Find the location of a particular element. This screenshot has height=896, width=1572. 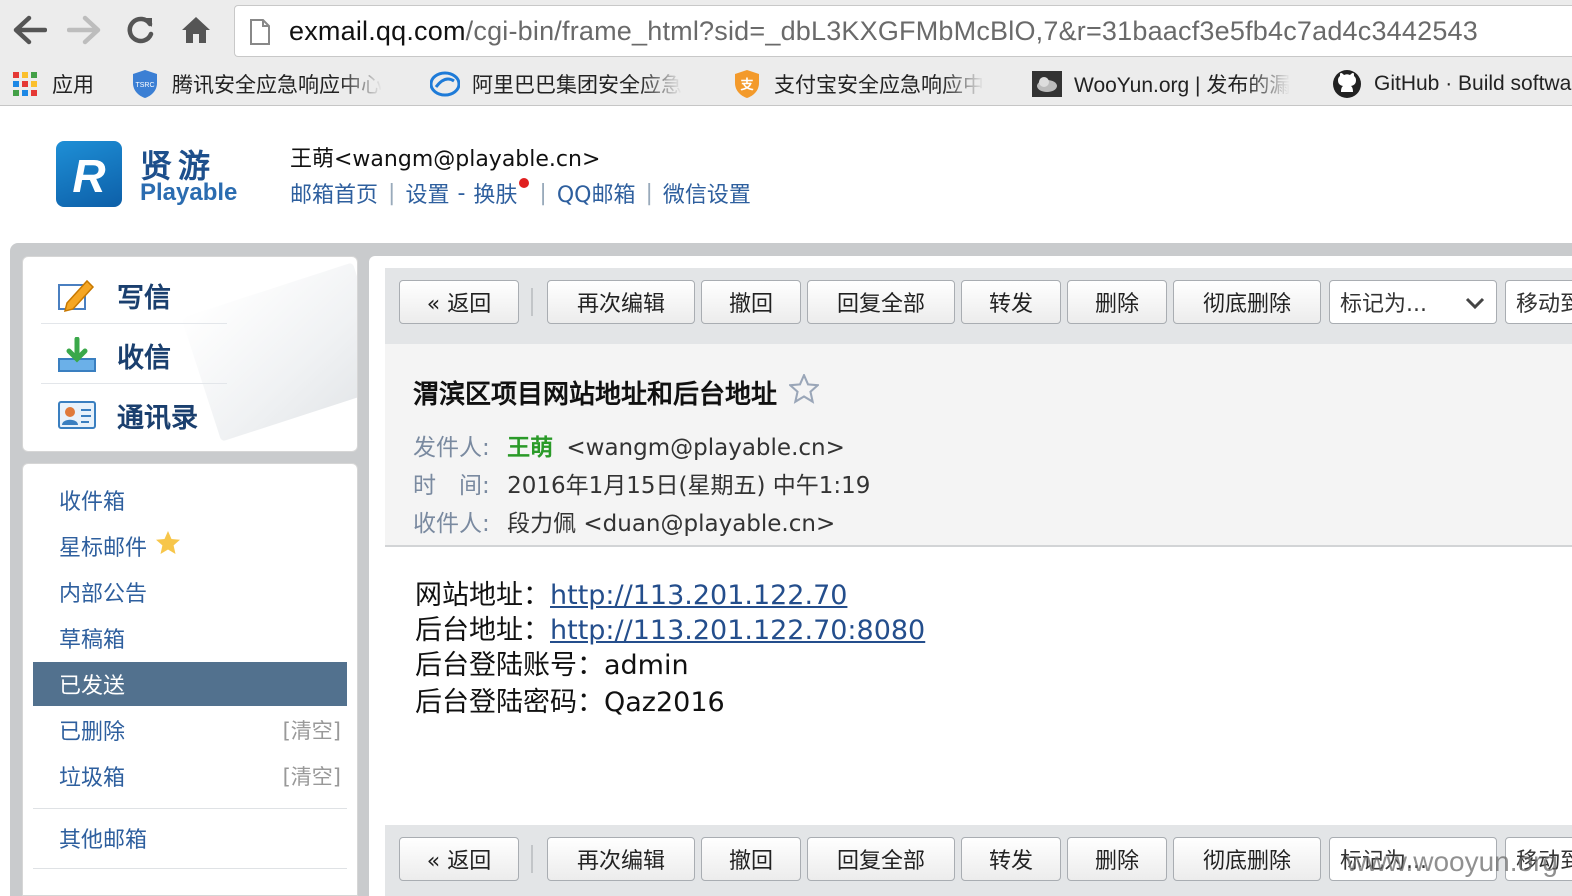

star-outline-icon is located at coordinates (804, 391).